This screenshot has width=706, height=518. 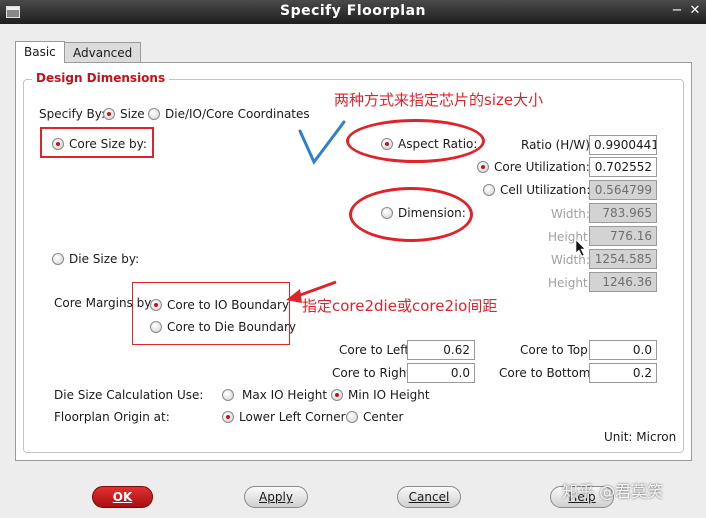 I want to click on apply-button: Apply, so click(x=276, y=497).